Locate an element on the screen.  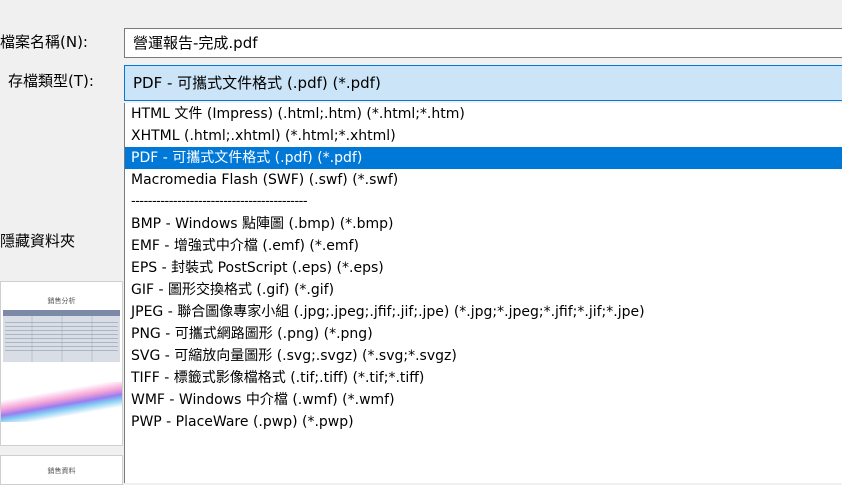
thumbnail-wave-graphic is located at coordinates (61, 402).